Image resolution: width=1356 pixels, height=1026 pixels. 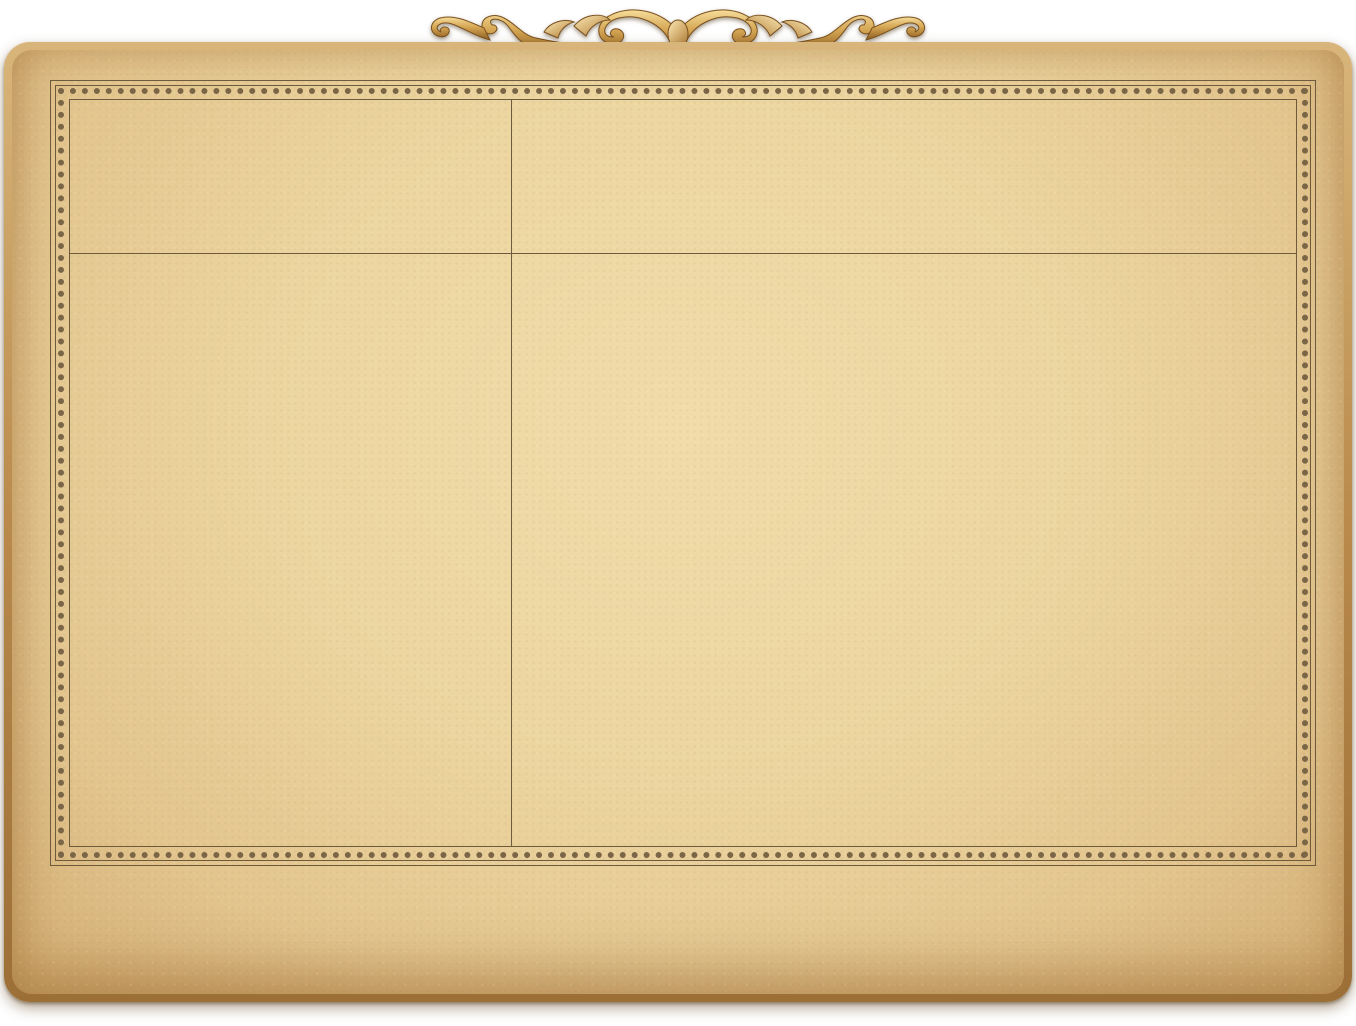 I want to click on panel-top-right, so click(x=904, y=176).